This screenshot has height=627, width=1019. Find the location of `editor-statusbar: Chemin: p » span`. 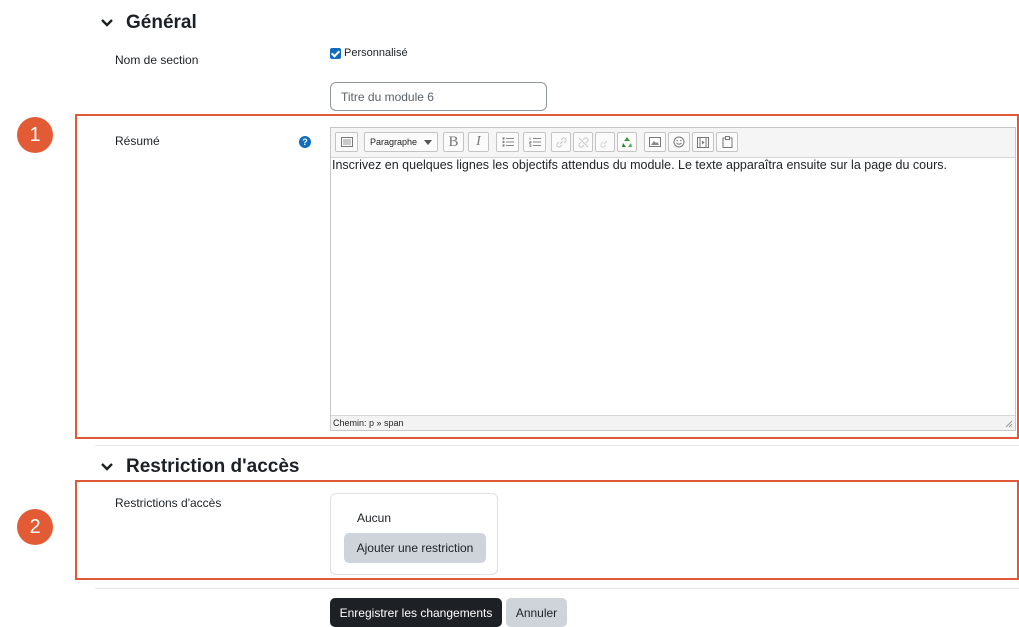

editor-statusbar: Chemin: p » span is located at coordinates (673, 422).